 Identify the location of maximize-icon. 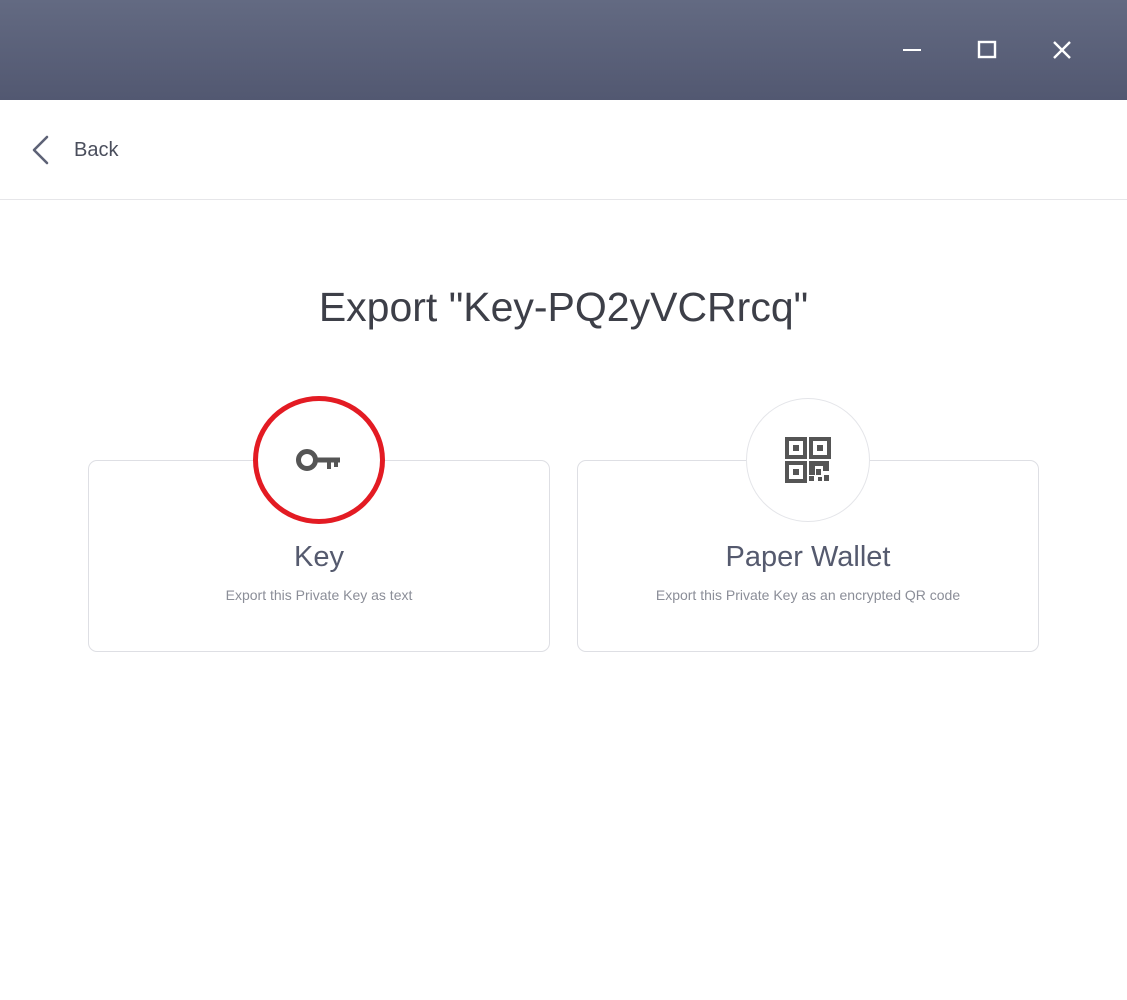
(987, 49).